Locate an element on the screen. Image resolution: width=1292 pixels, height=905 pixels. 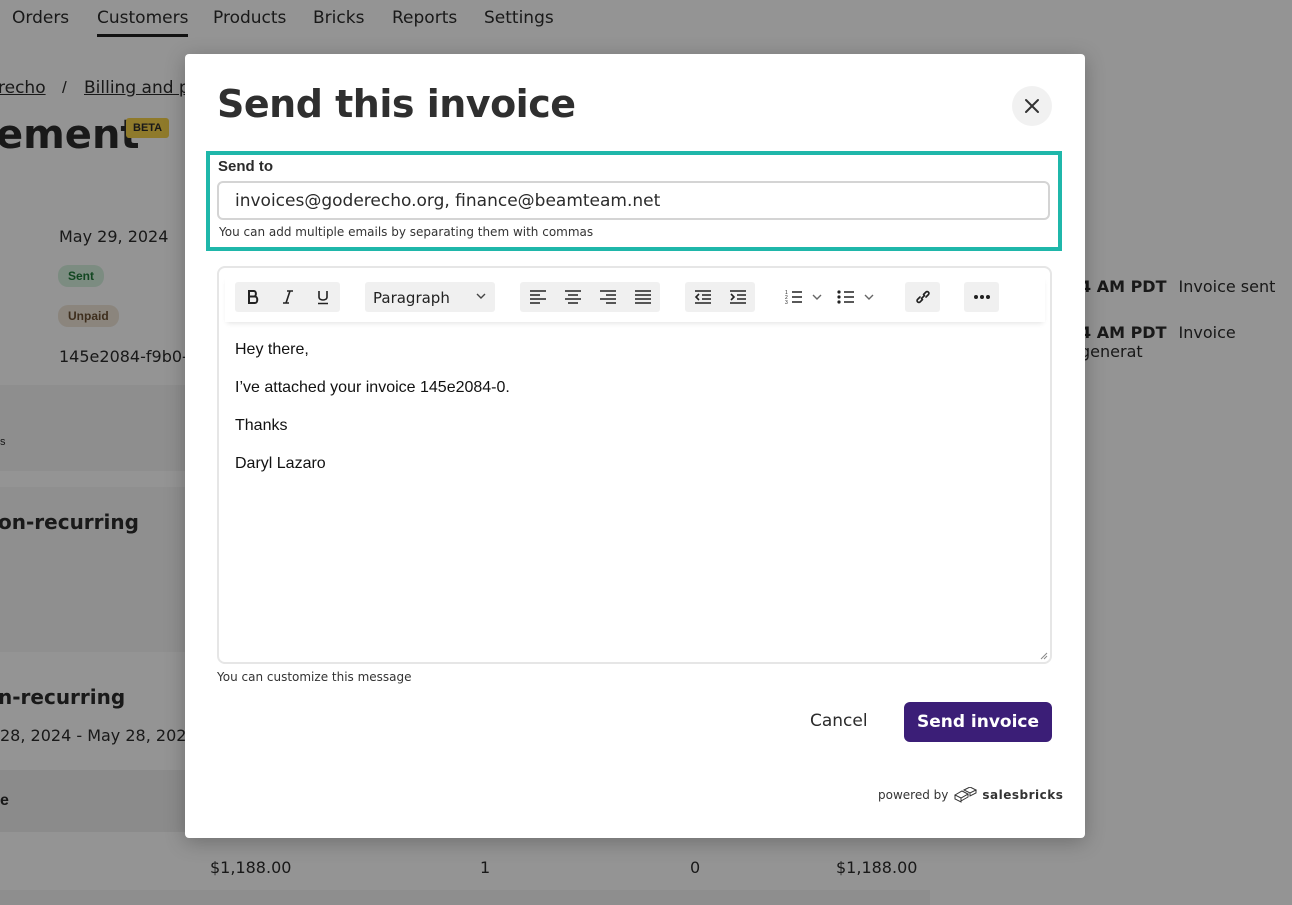
bold-icon is located at coordinates (252, 297).